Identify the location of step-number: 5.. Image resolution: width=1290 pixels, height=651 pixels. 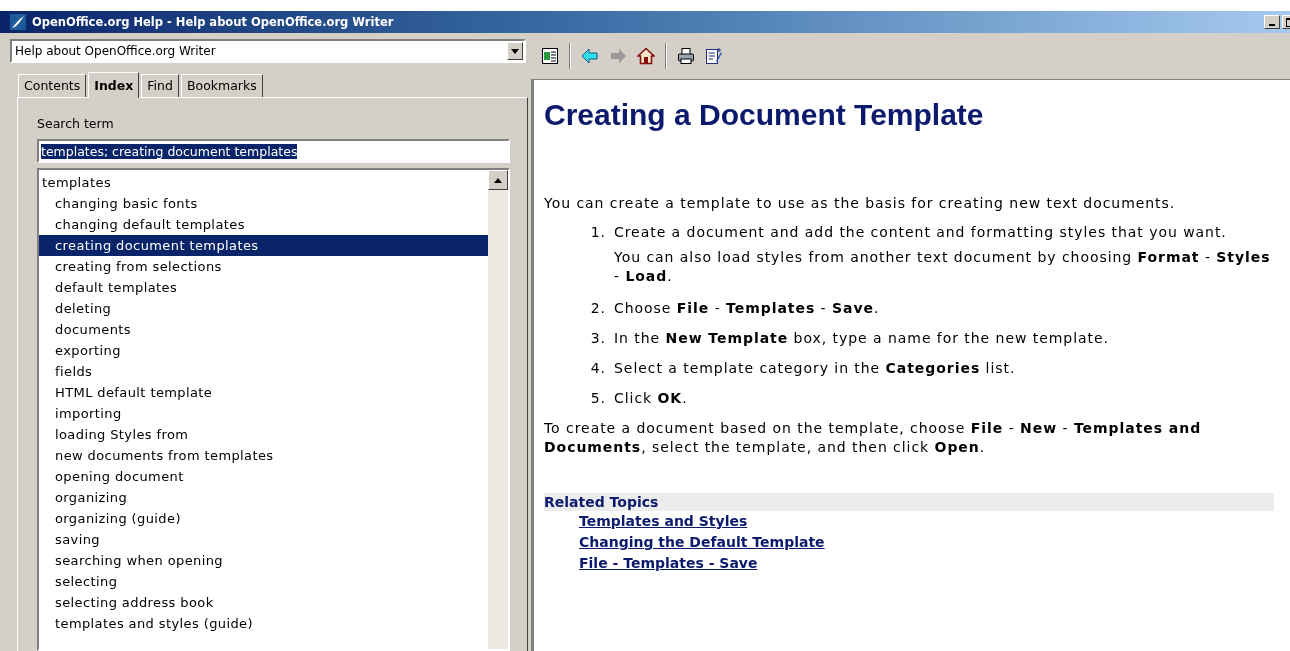
(598, 398).